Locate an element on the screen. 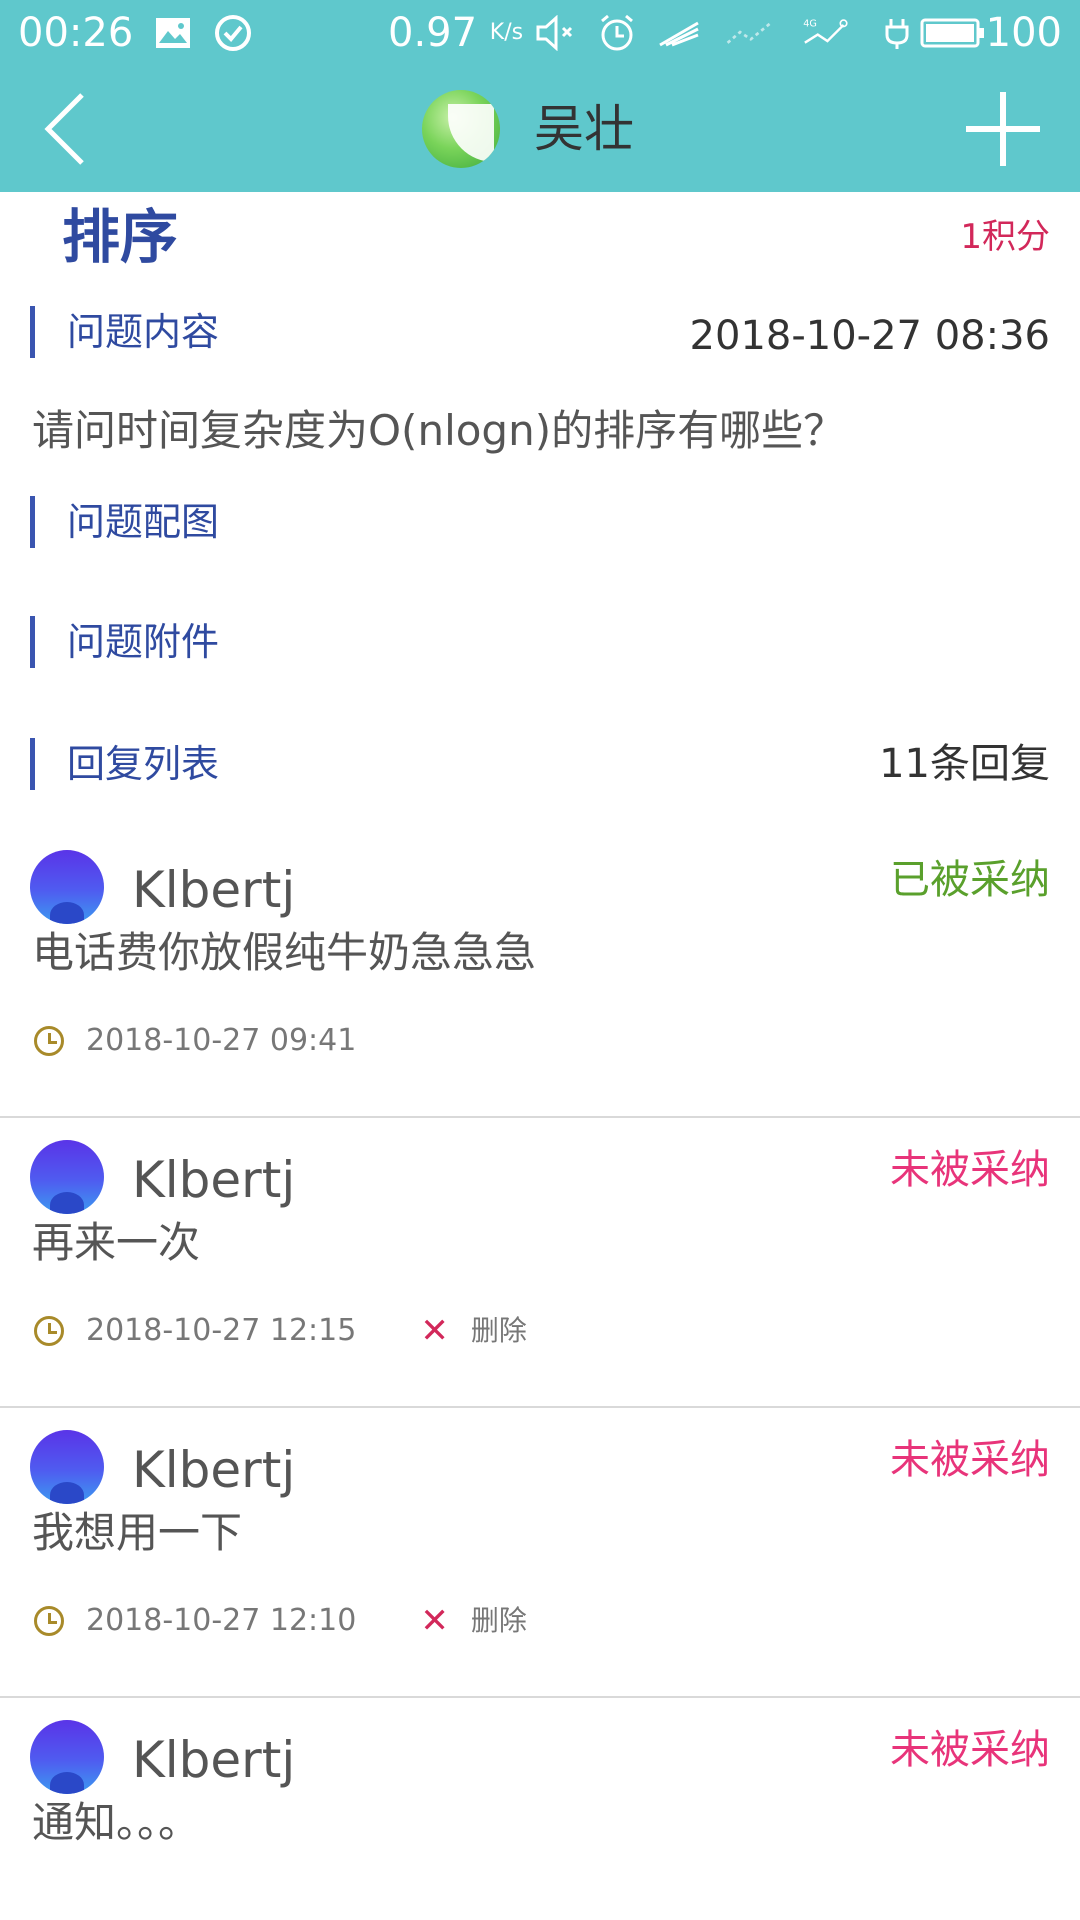 This screenshot has height=1920, width=1080. svg-text: 4G is located at coordinates (810, 24).